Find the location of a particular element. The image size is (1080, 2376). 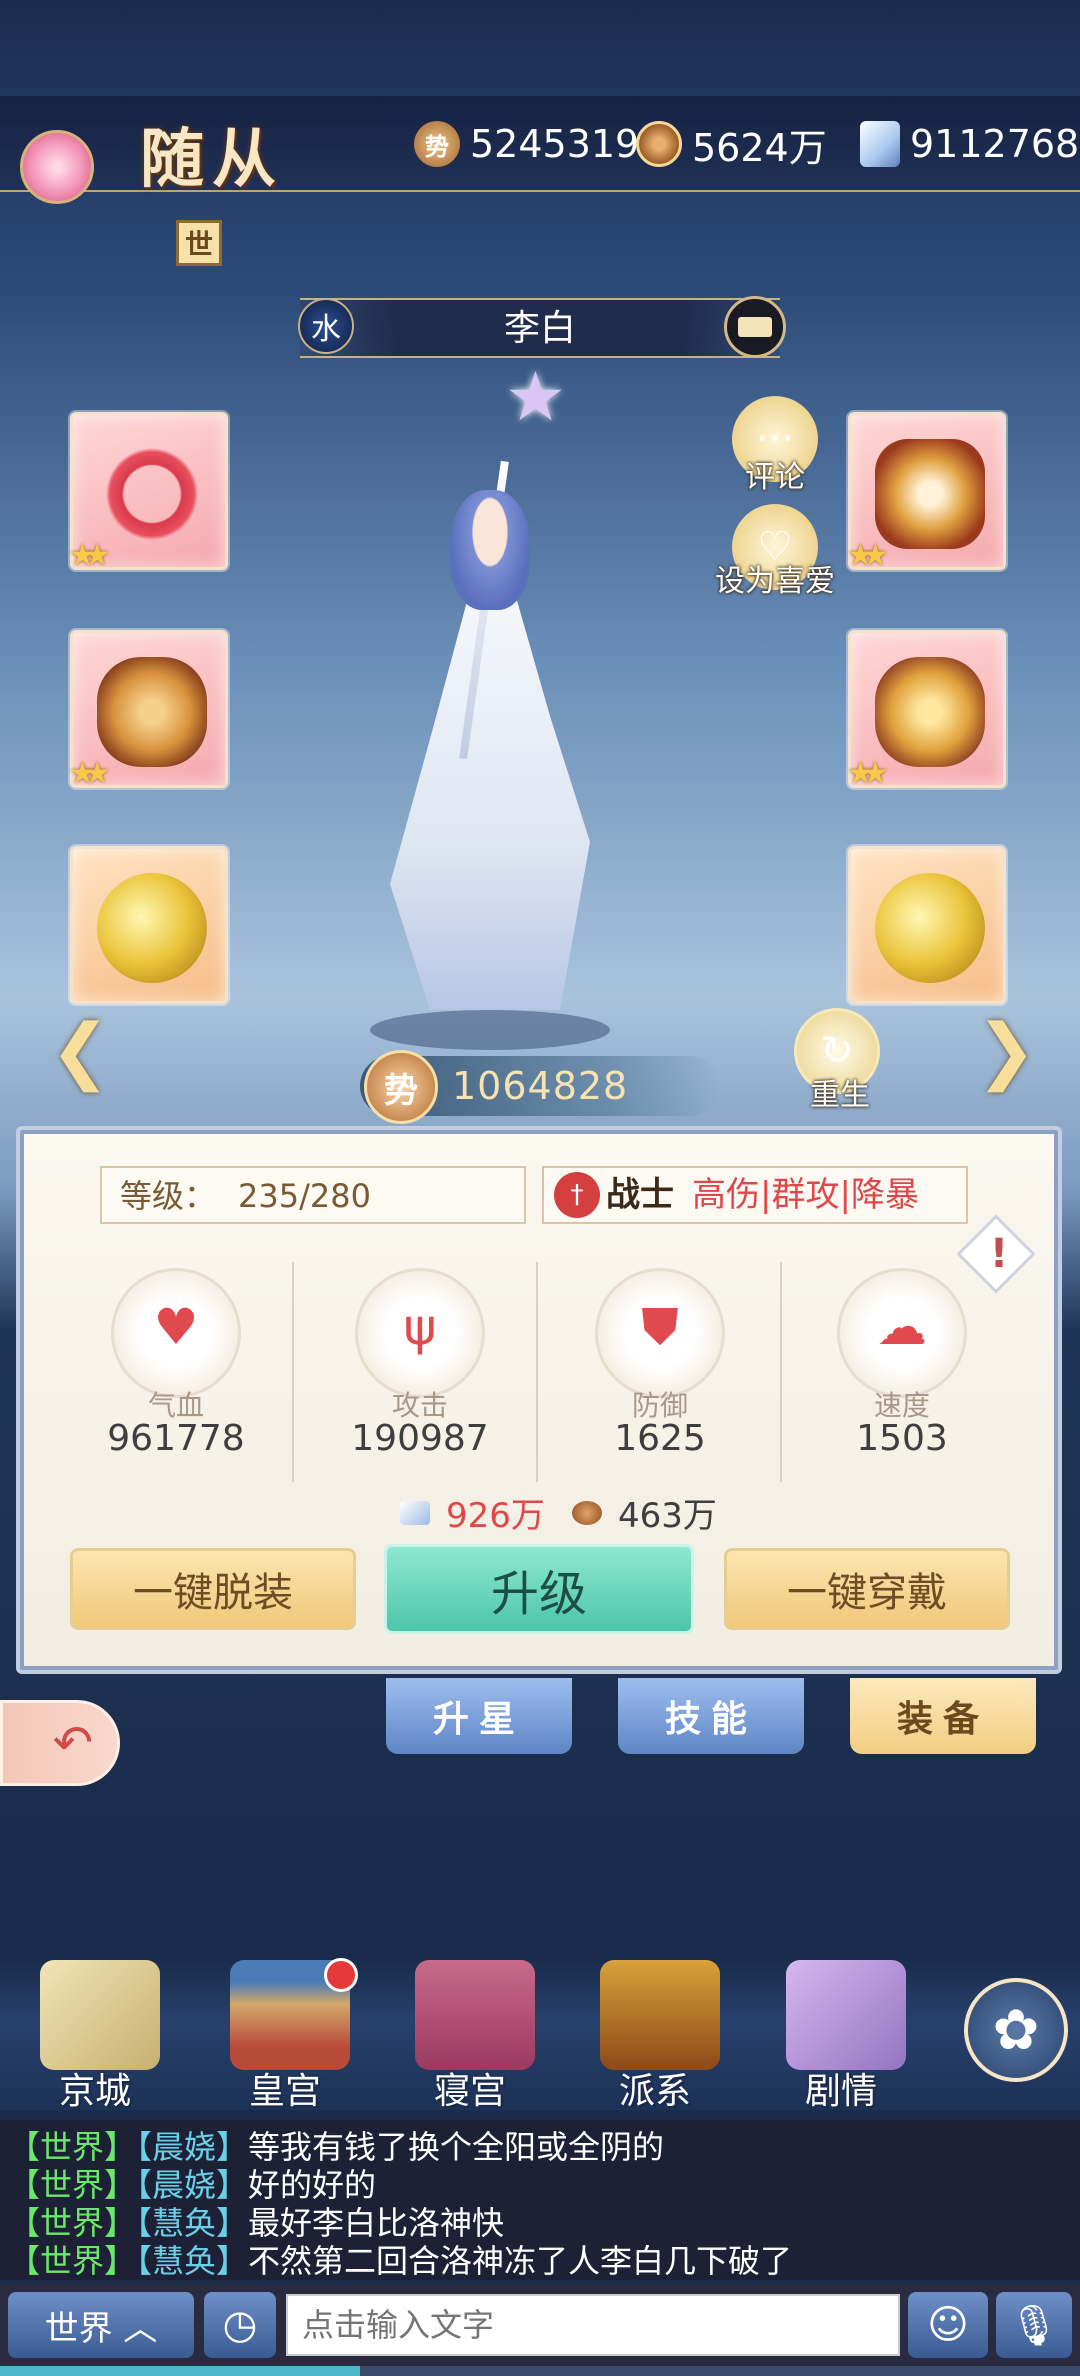

clock-icon: ◷ is located at coordinates (240, 2325).